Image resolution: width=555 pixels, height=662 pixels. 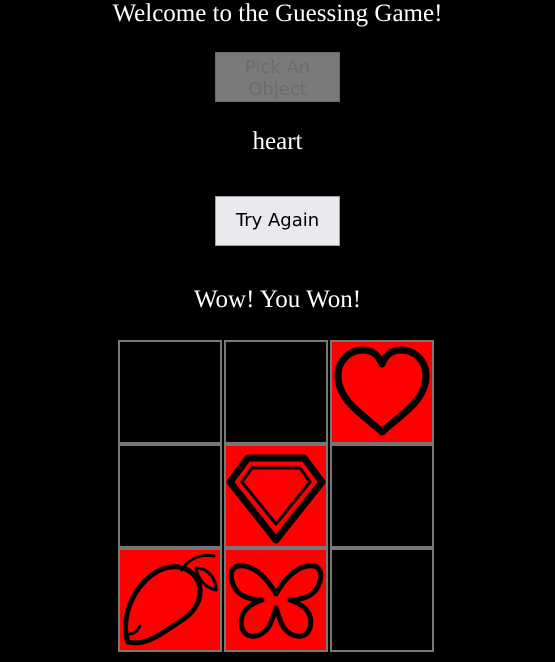 I want to click on mango-icon, so click(x=170, y=599).